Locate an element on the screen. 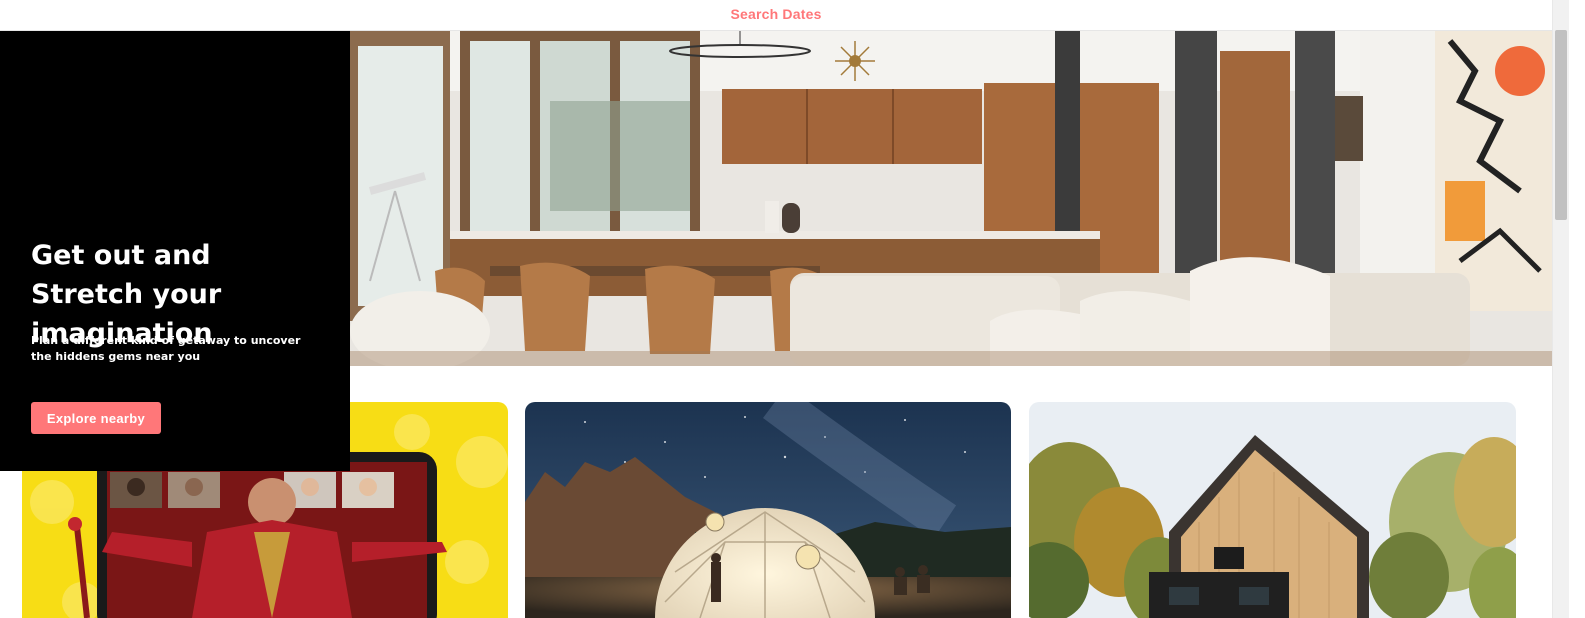 This screenshot has width=1585, height=618. search-dates-button: Search Dates is located at coordinates (775, 14).